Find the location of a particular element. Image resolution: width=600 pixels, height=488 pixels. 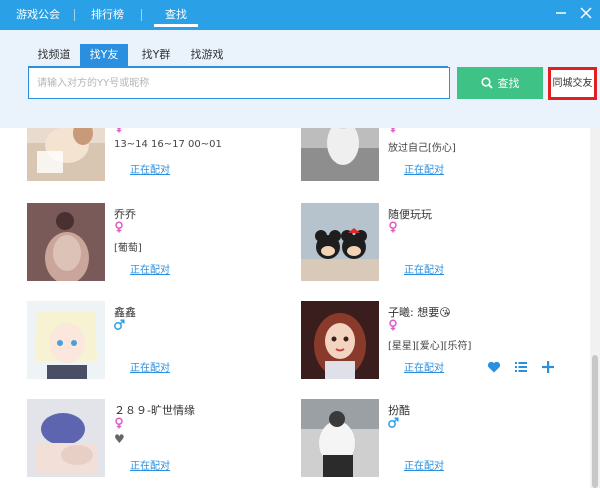

list-item: 13~14 16~17 00~01 正在配对 is located at coordinates (152, 155).